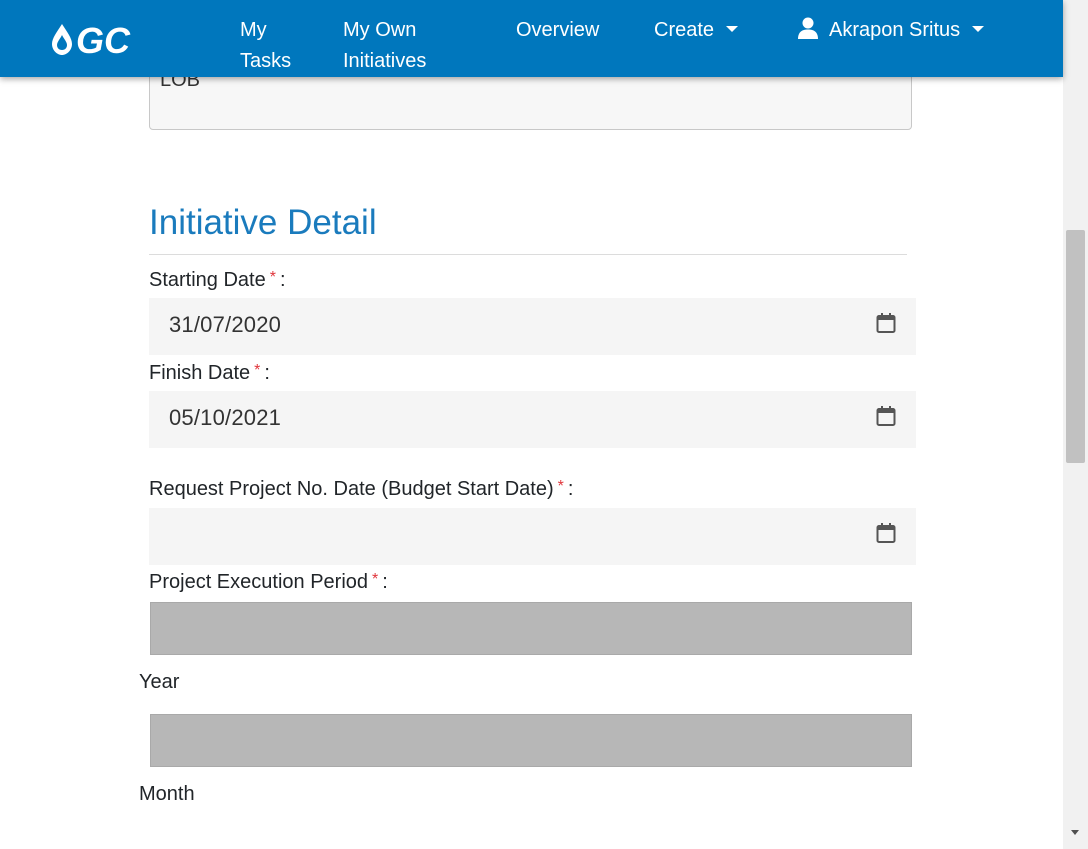  What do you see at coordinates (275, 46) in the screenshot?
I see `nav-my-tasks: My Tasks` at bounding box center [275, 46].